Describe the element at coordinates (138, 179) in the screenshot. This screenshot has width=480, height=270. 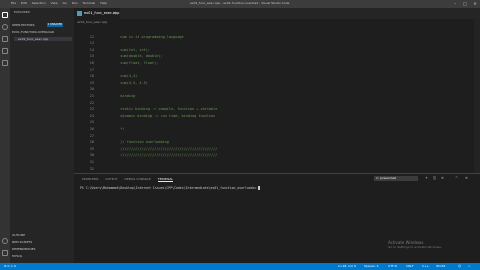
I see `tab-debug-console: DEBUG CONSOLE` at that location.